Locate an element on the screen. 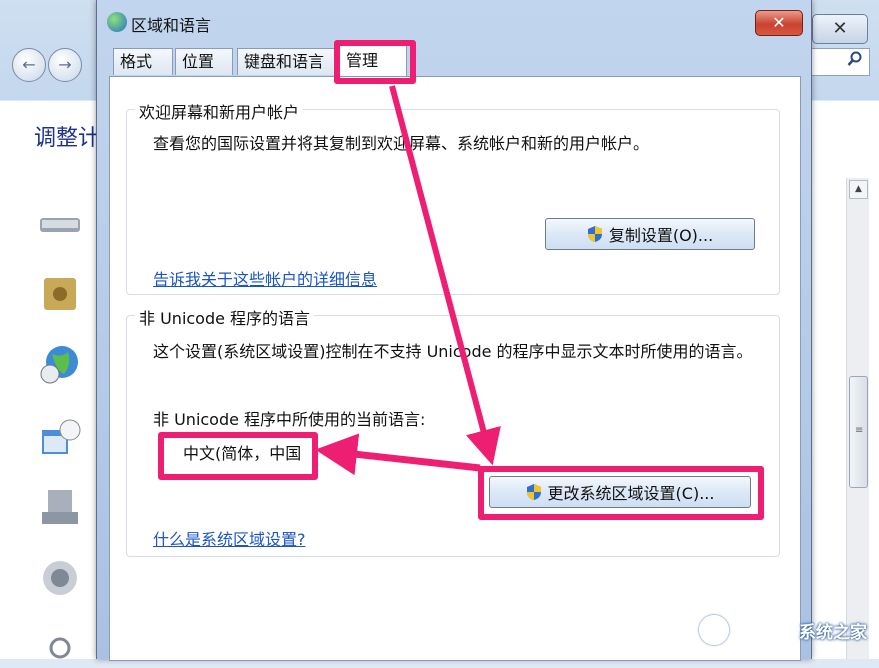 The width and height of the screenshot is (879, 668). arrow-tab-to-button is located at coordinates (445, 275).